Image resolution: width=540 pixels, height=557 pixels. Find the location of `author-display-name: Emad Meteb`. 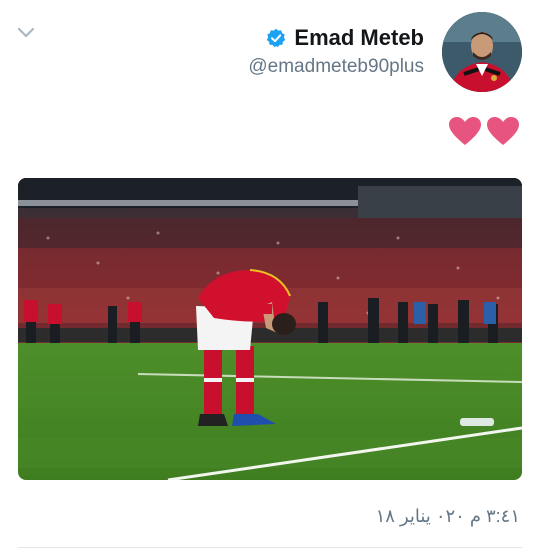

author-display-name: Emad Meteb is located at coordinates (359, 37).